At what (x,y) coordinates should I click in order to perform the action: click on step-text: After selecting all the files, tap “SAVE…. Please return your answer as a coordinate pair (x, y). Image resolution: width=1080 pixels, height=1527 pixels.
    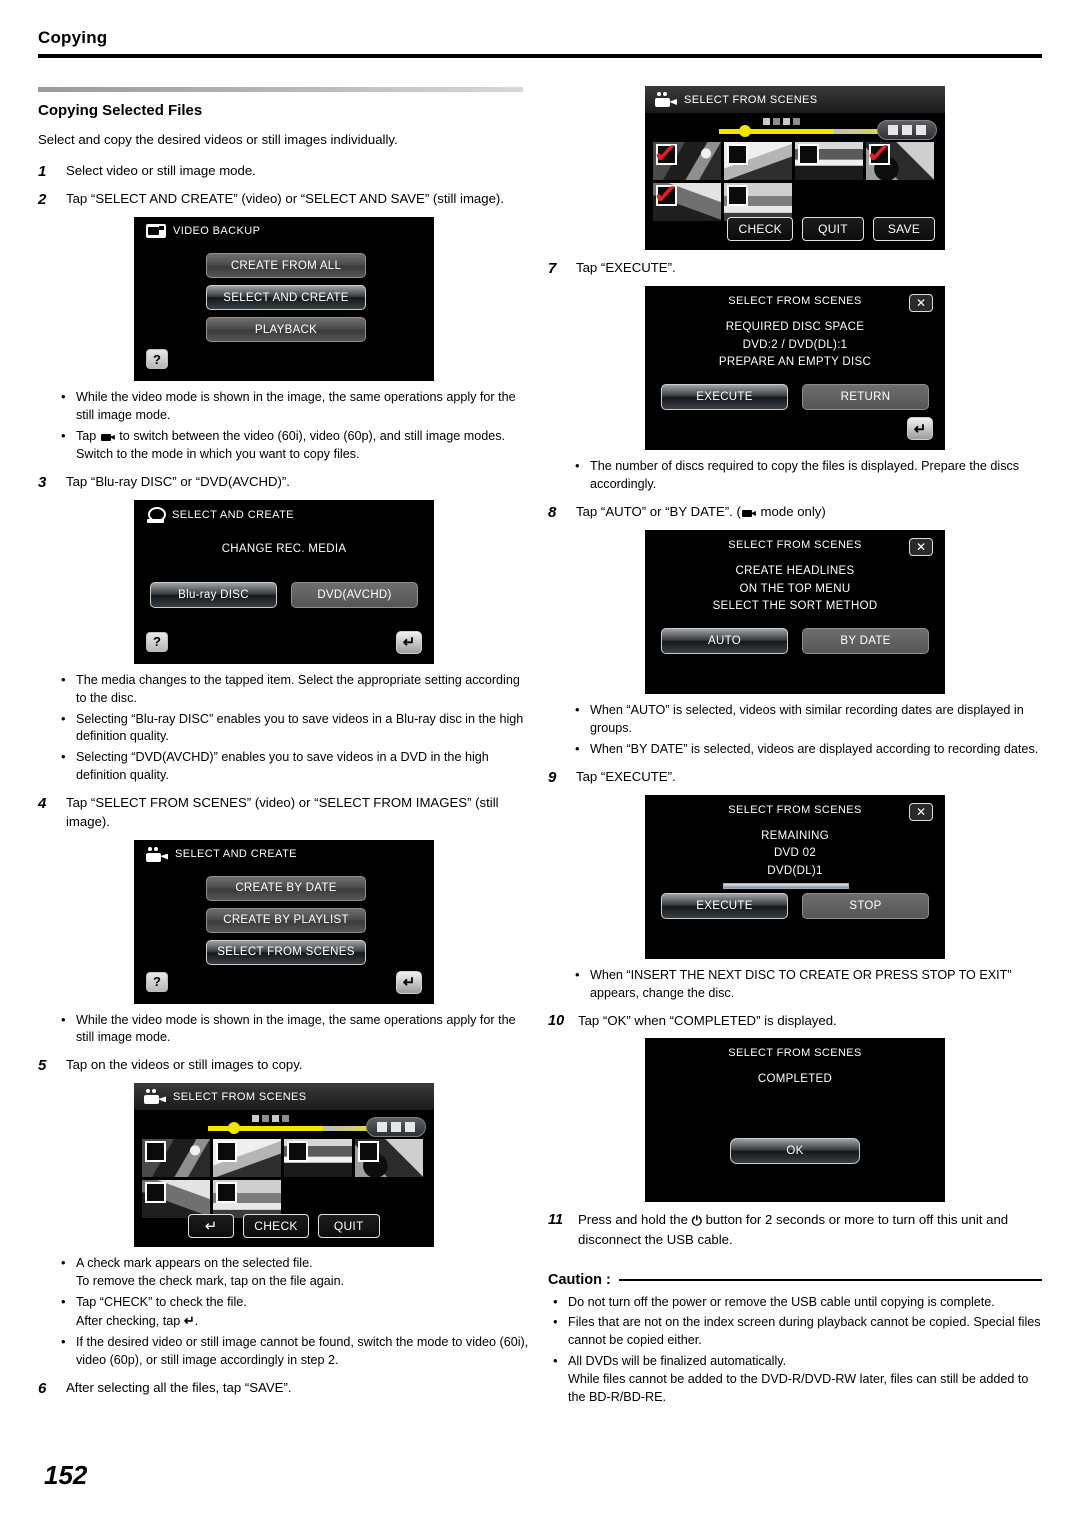
    Looking at the image, I should click on (179, 1387).